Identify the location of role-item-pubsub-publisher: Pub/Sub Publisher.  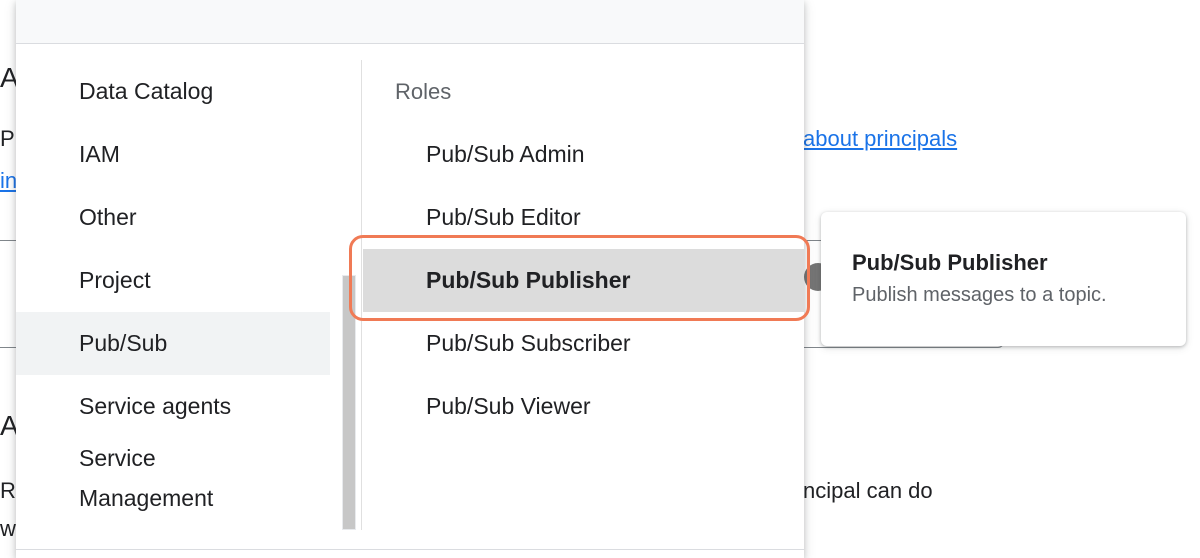
(583, 280).